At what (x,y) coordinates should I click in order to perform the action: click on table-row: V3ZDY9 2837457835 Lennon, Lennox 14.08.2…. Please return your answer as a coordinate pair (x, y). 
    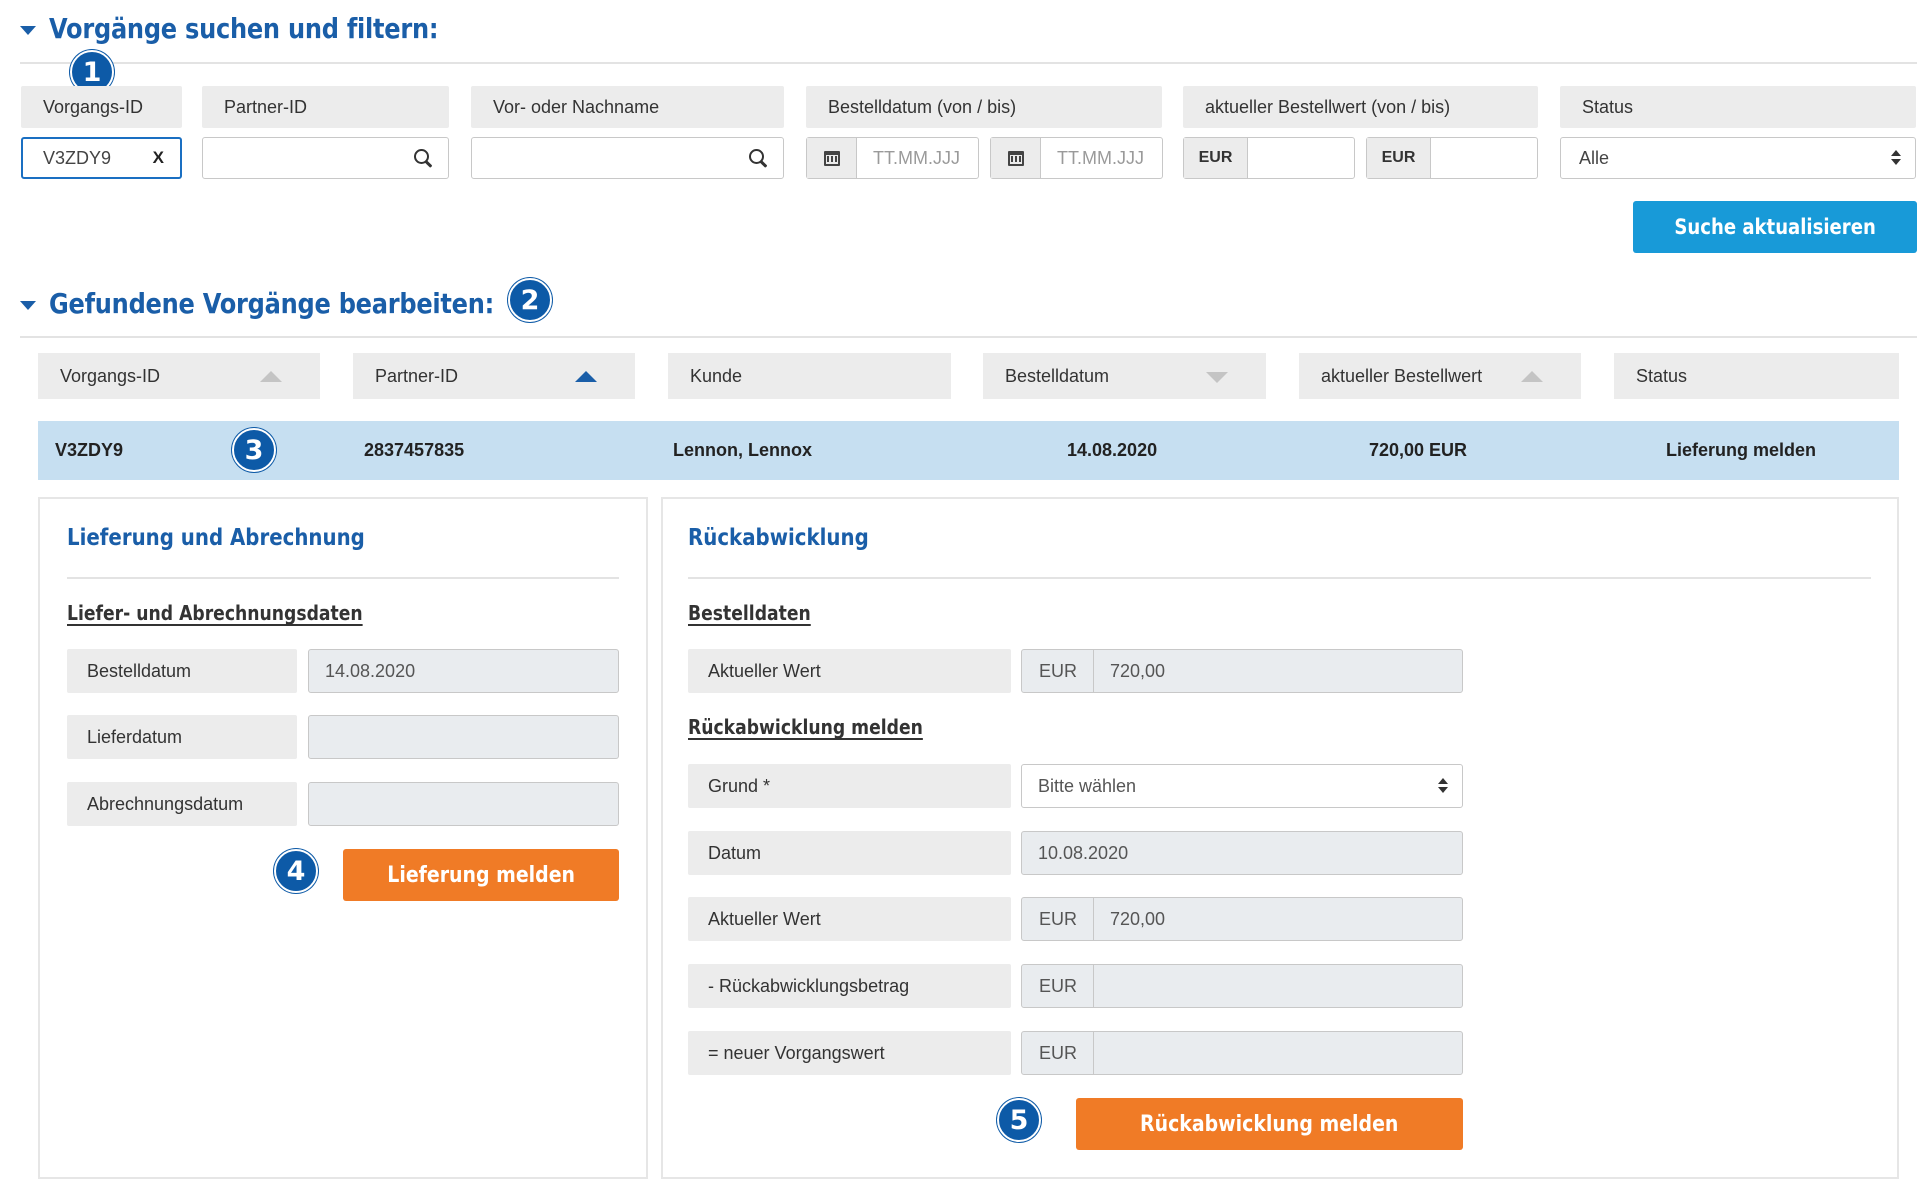
    Looking at the image, I should click on (968, 450).